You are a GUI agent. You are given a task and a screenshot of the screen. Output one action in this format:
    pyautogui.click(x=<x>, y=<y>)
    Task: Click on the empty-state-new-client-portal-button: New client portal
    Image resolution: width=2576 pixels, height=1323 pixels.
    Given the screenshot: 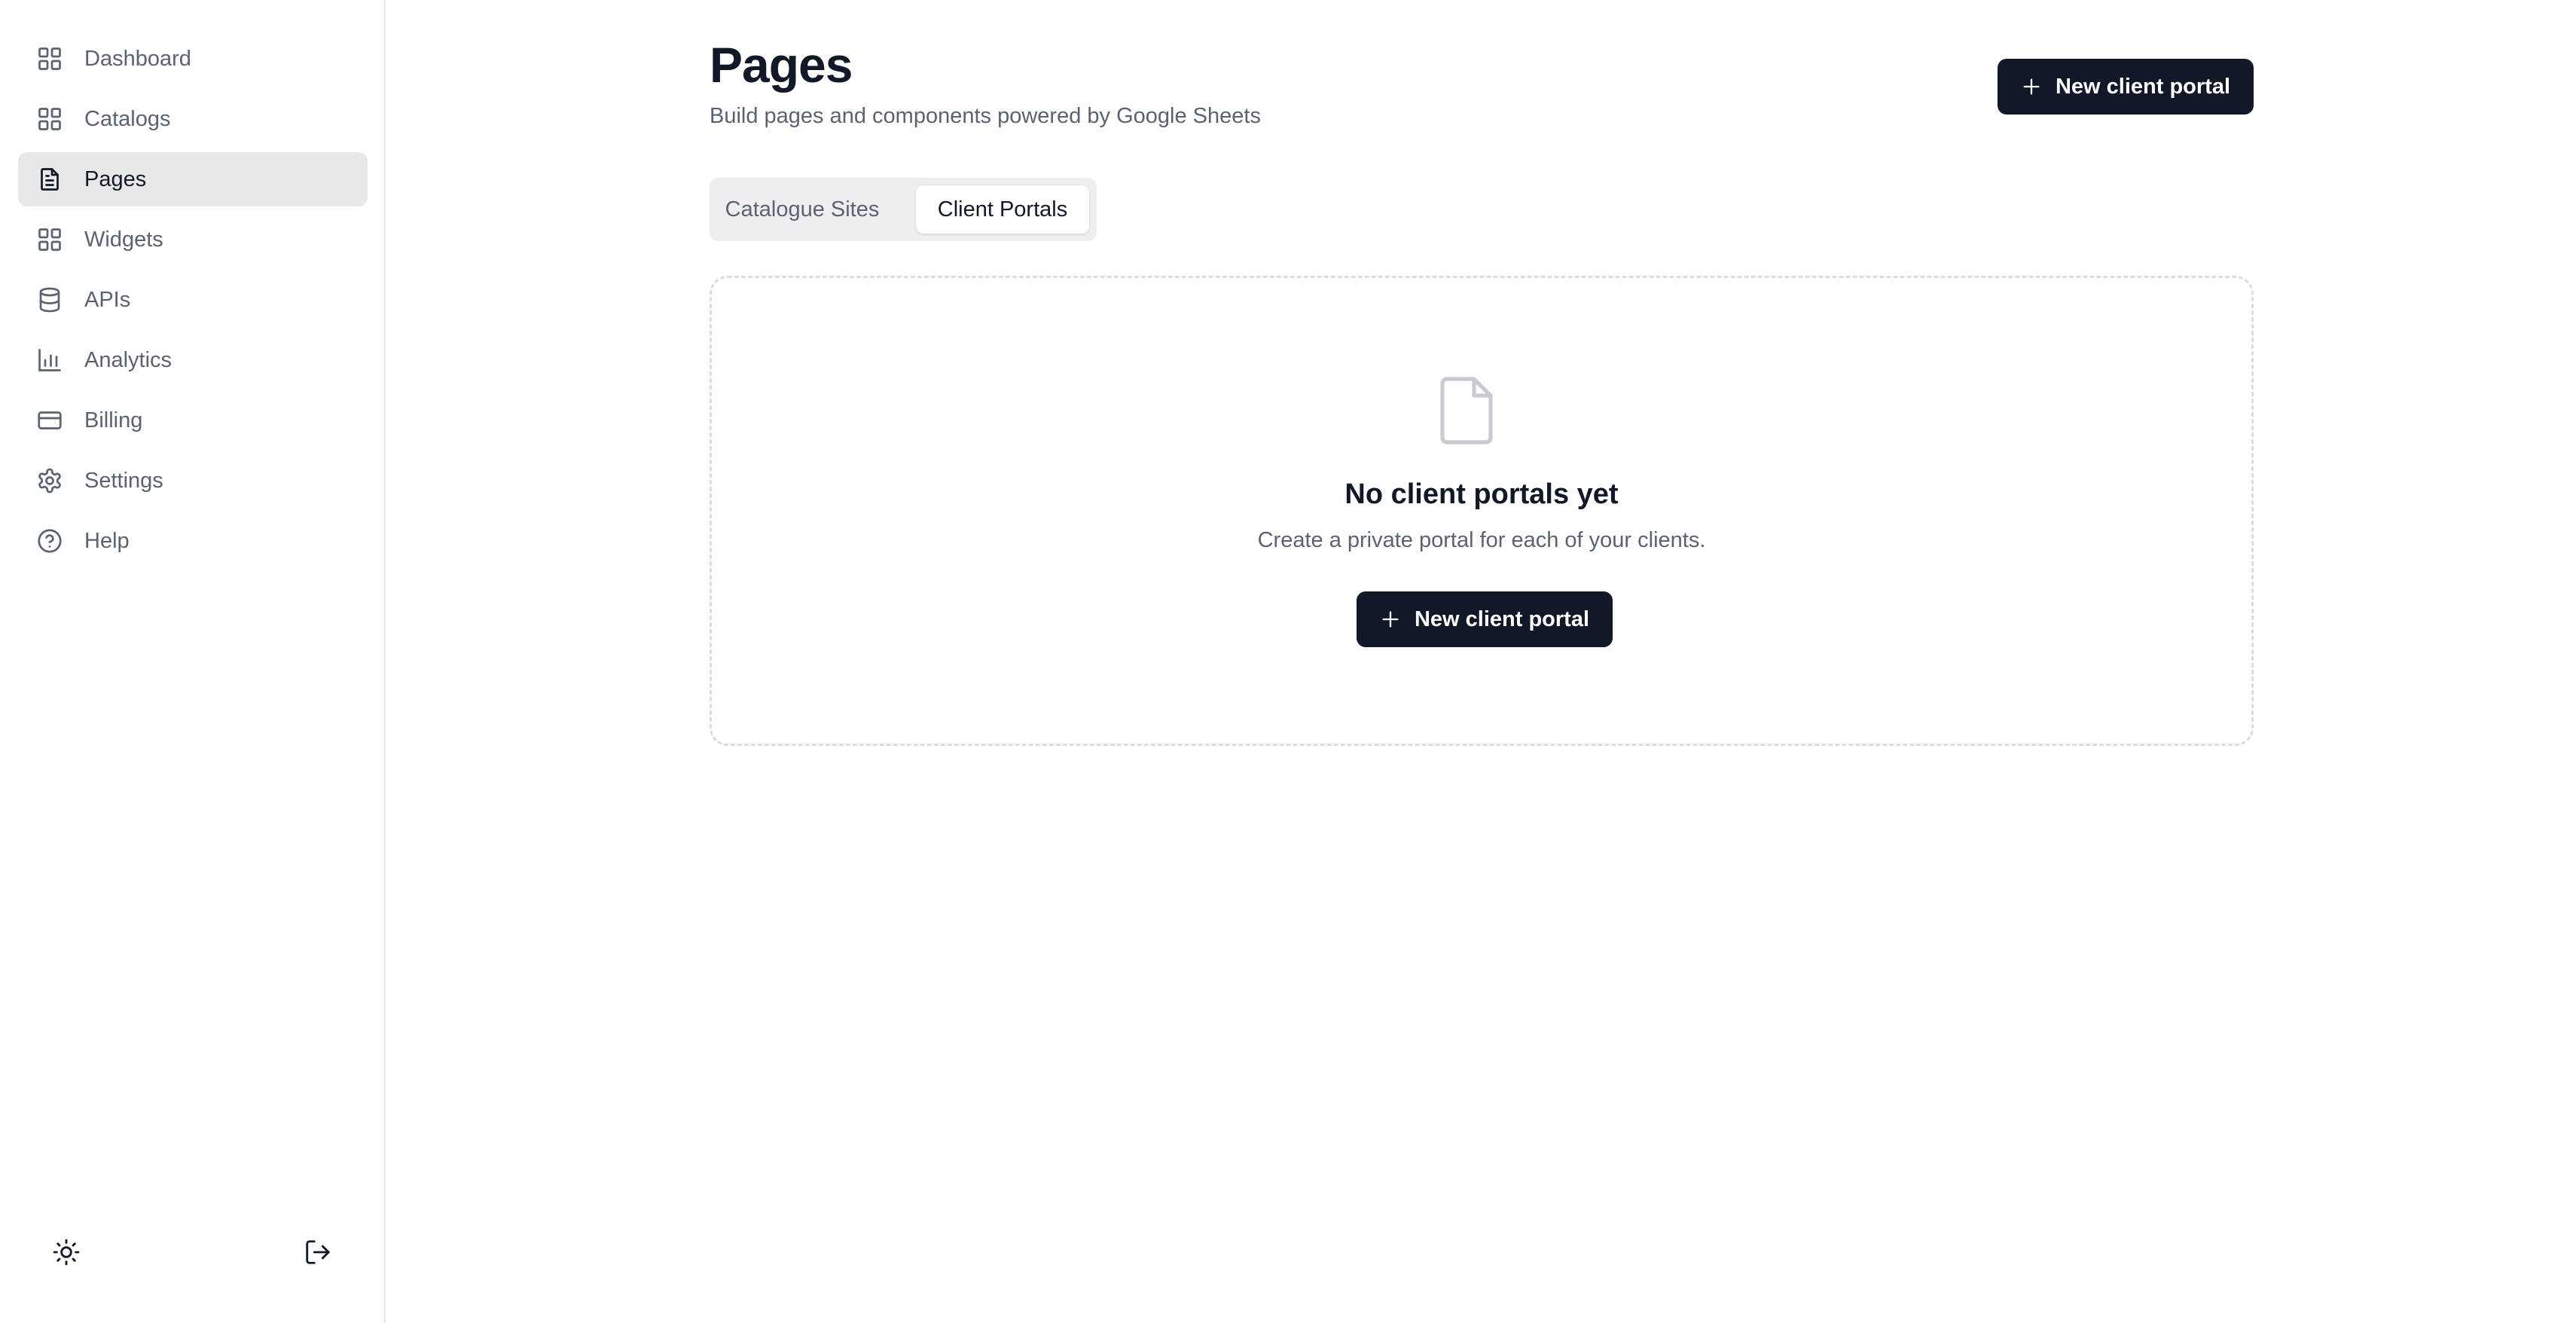 What is the action you would take?
    pyautogui.click(x=1485, y=619)
    